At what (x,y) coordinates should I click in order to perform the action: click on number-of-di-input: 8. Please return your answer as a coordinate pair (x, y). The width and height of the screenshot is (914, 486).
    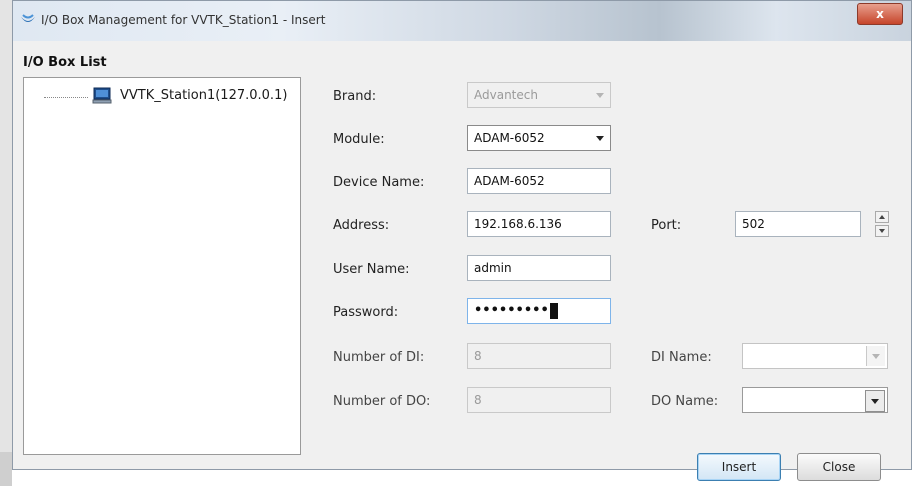
    Looking at the image, I should click on (539, 356).